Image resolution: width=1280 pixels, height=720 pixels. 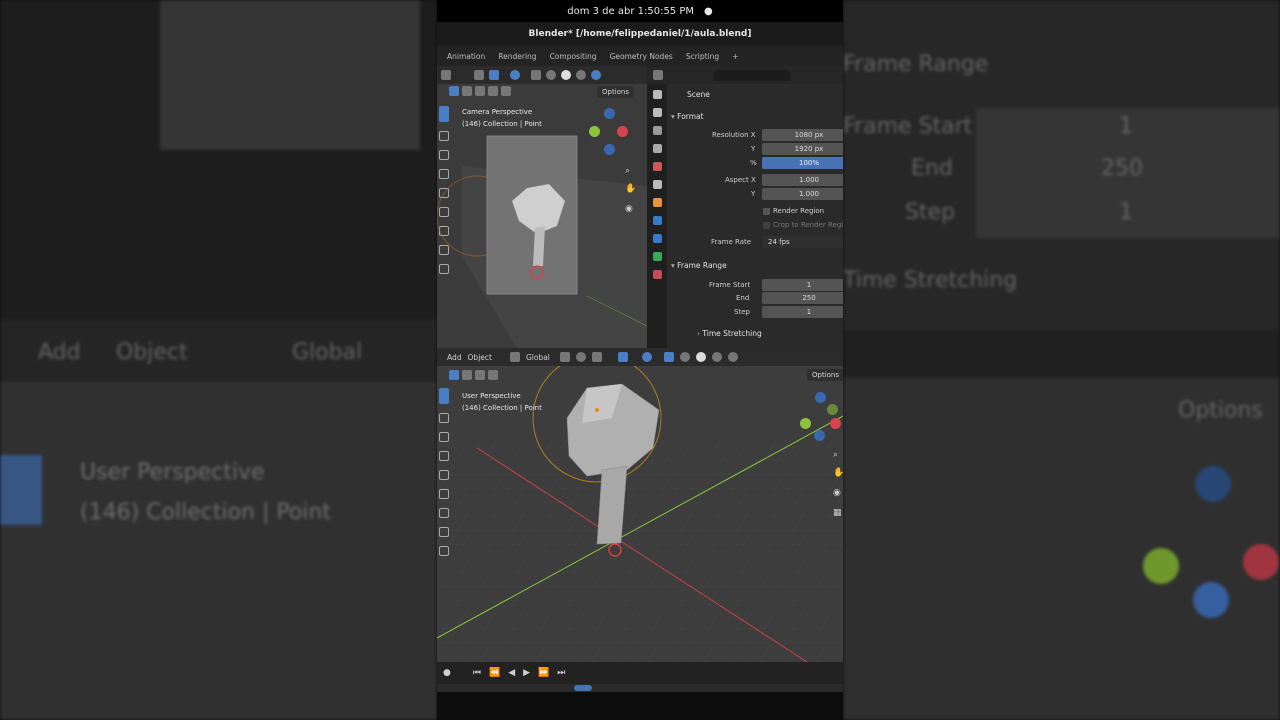 I want to click on crop-region-label: Crop to Render Region, so click(x=808, y=225).